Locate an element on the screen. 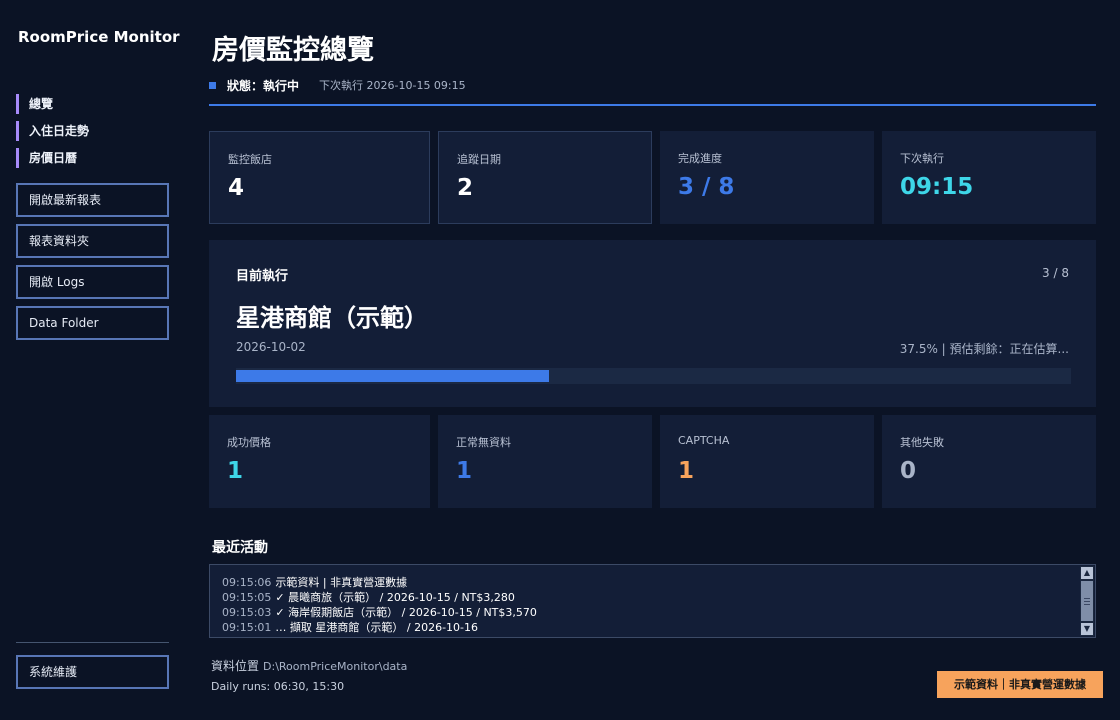  header-divider is located at coordinates (652, 105).